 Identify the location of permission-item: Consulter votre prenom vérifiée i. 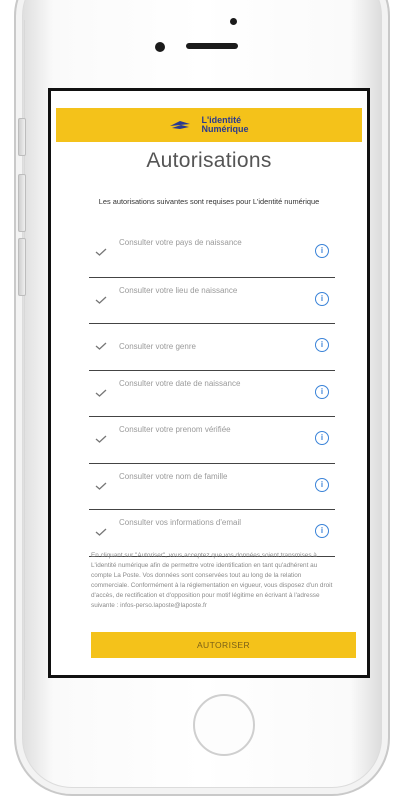
(212, 439).